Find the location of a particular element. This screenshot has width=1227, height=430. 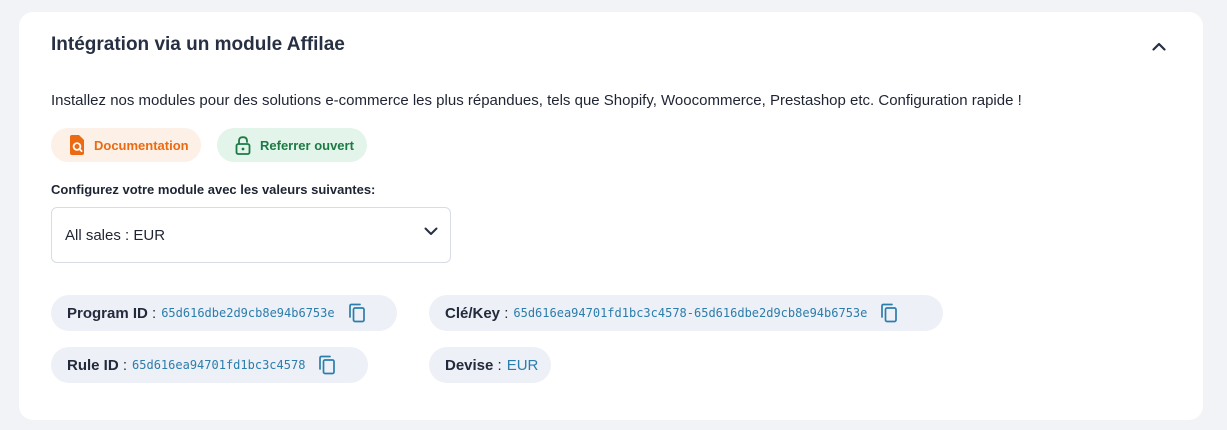

rule-id-field: Rule ID : 65d616ea94701fd1bc3c4578 is located at coordinates (209, 365).